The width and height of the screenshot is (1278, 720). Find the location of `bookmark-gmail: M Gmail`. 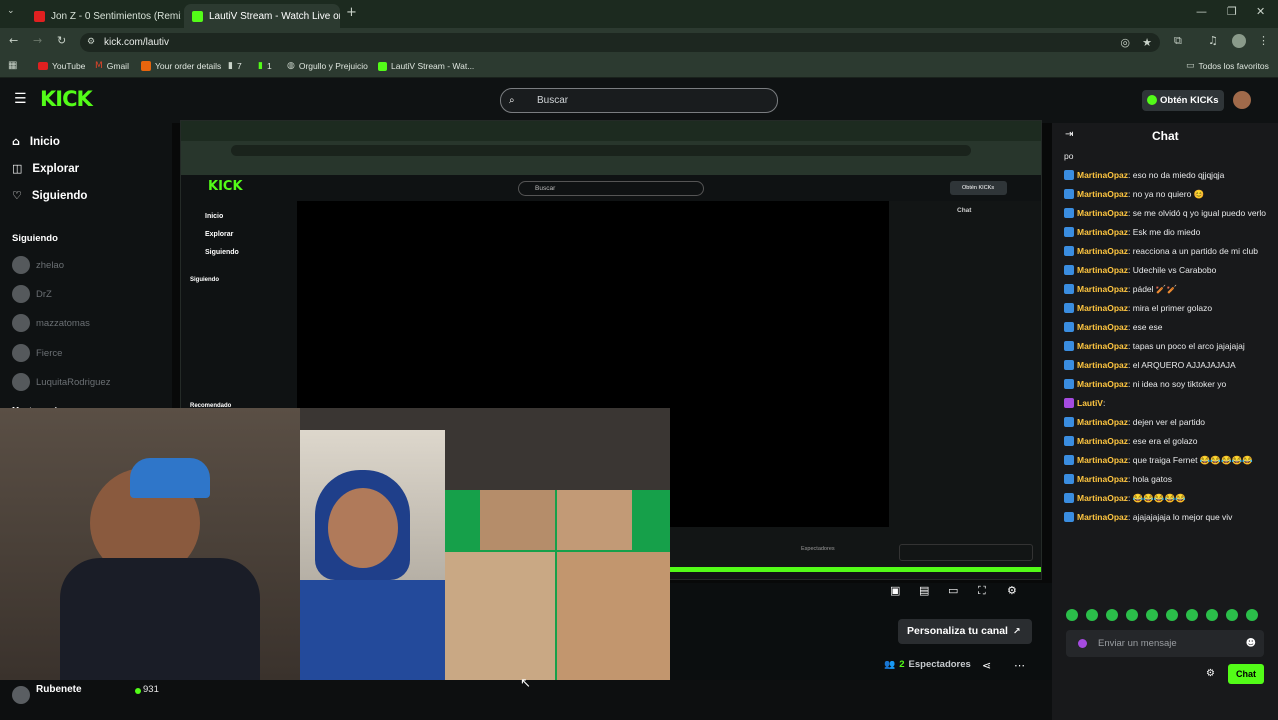

bookmark-gmail: M Gmail is located at coordinates (112, 66).